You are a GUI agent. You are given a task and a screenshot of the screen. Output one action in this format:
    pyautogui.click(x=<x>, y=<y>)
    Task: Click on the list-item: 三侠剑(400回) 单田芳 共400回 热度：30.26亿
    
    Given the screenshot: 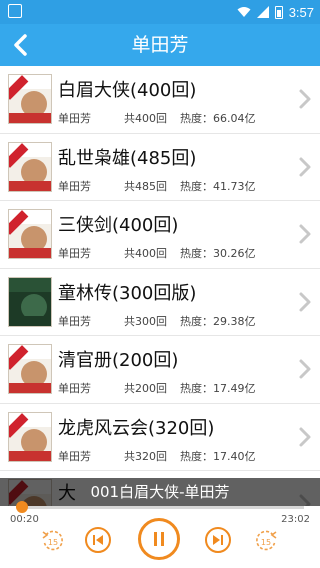 What is the action you would take?
    pyautogui.click(x=160, y=235)
    